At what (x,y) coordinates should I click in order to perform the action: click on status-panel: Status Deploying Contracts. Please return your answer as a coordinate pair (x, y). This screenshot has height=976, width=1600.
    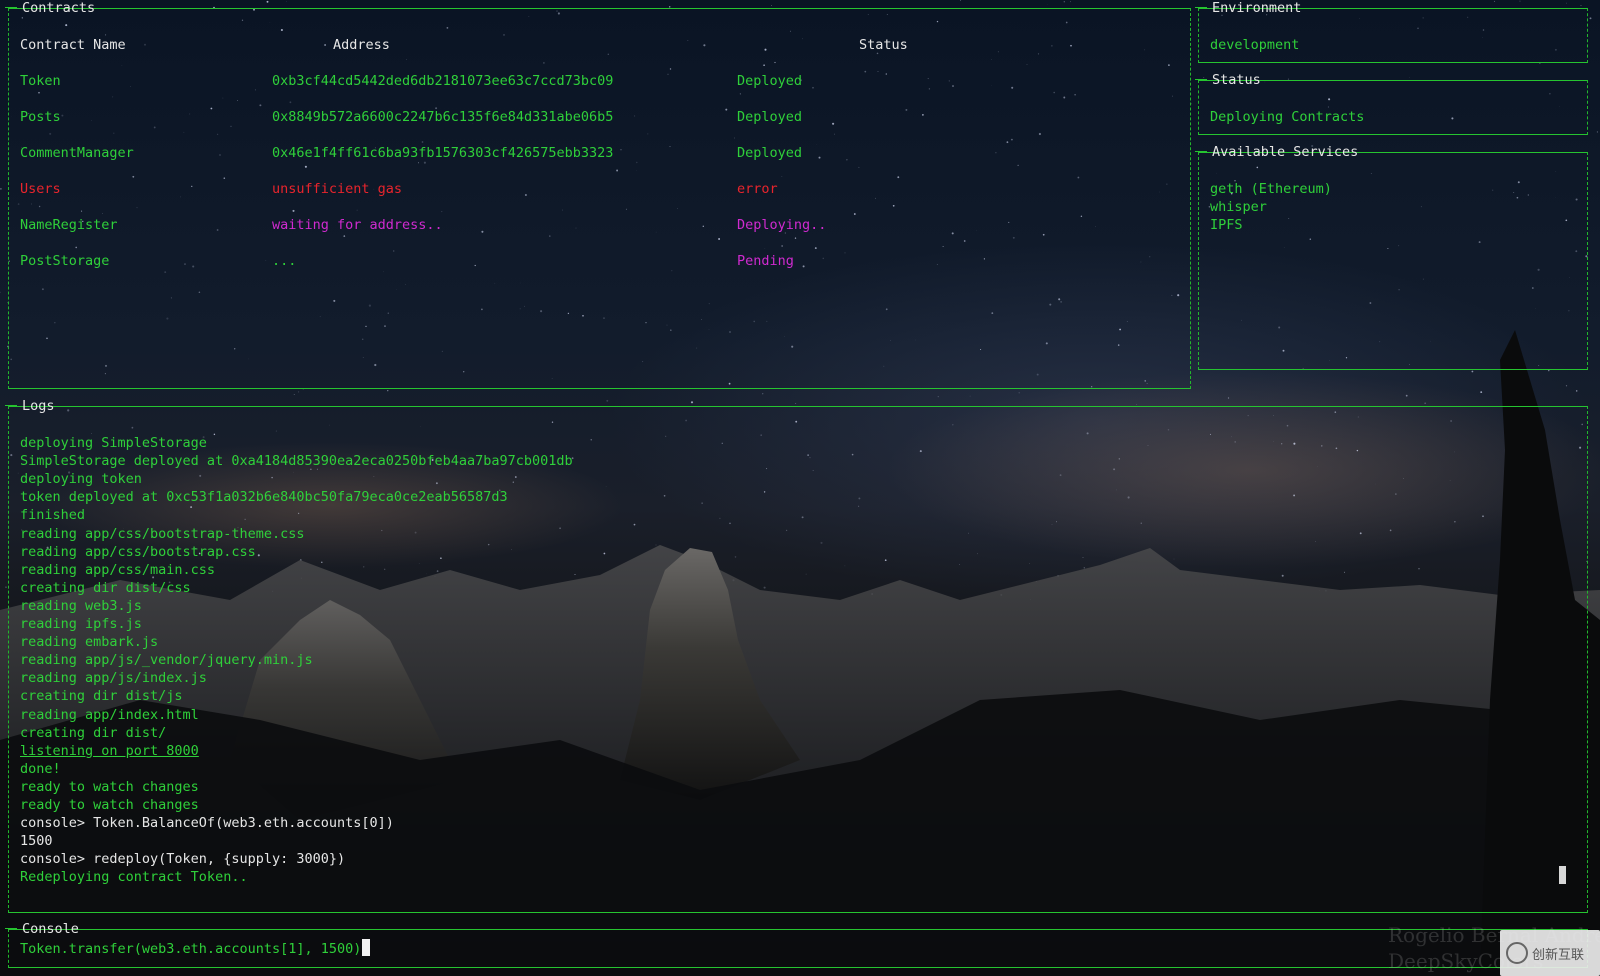
    Looking at the image, I should click on (1391, 103).